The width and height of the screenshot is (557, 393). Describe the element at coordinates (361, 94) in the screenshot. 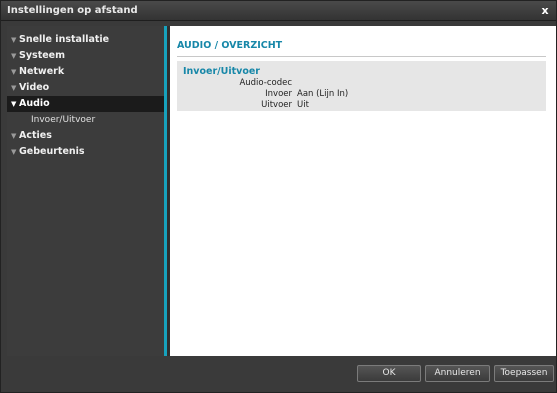

I see `info-row-invoer: Invoer Aan (Lijn In)` at that location.